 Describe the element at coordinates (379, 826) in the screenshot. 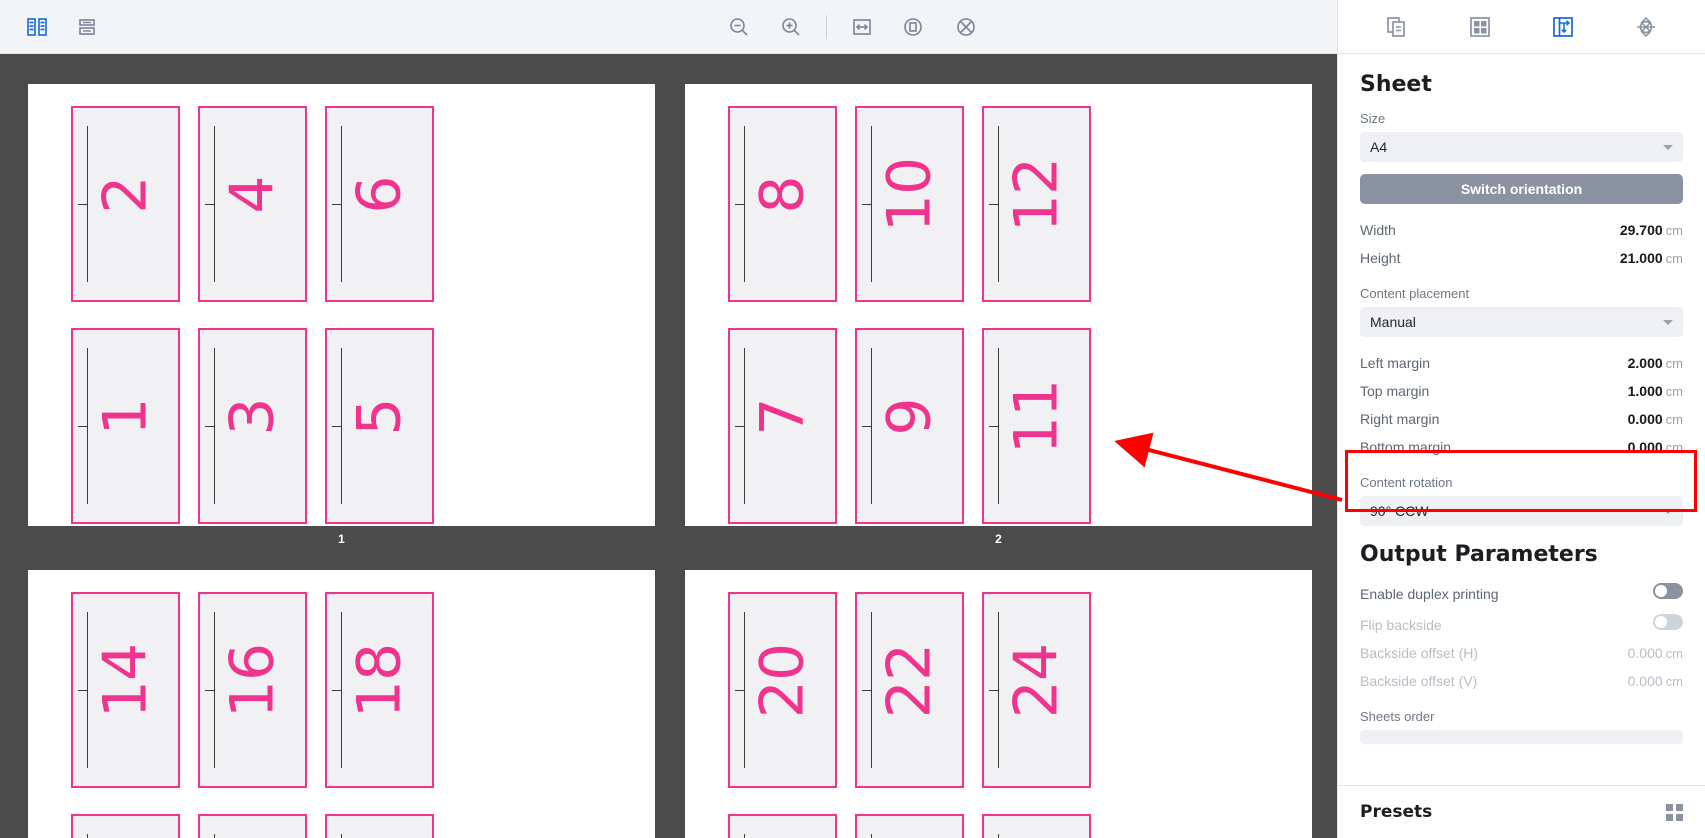

I see `page-thumbnail: 17` at that location.